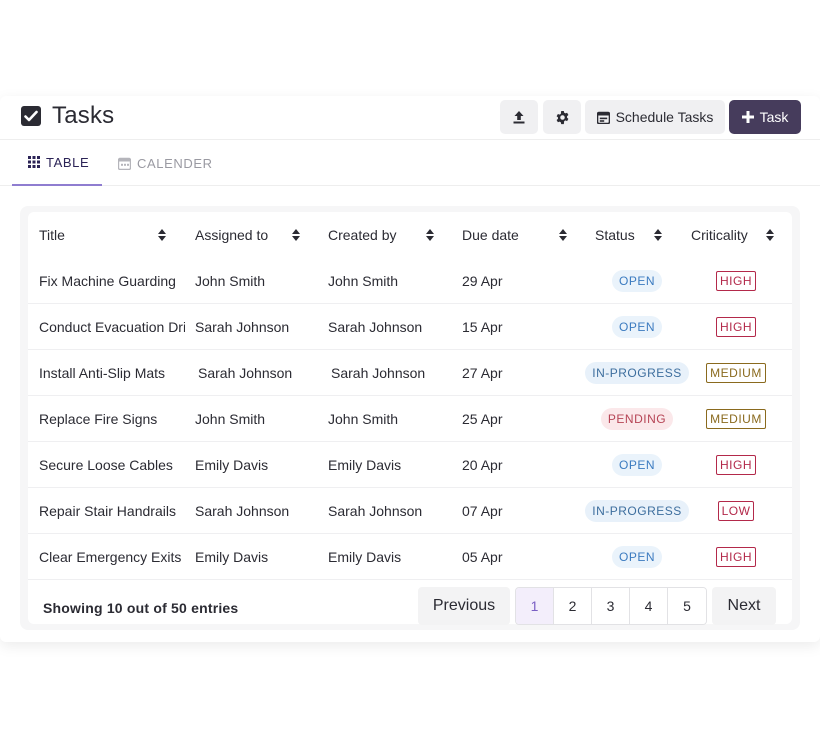  I want to click on status-badge: PENDING, so click(637, 419).